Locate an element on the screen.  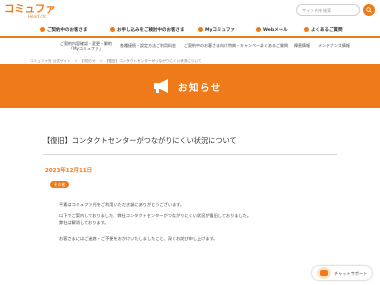
logo-subtext: Heart ctc is located at coordinates (37, 16).